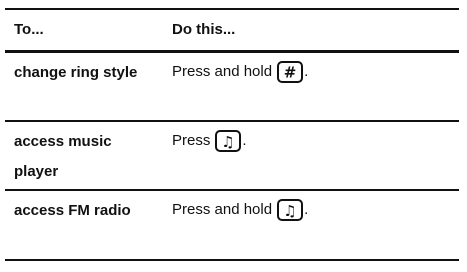 Image resolution: width=467 pixels, height=272 pixels. Describe the element at coordinates (191, 140) in the screenshot. I see `instruction-text: Press` at that location.